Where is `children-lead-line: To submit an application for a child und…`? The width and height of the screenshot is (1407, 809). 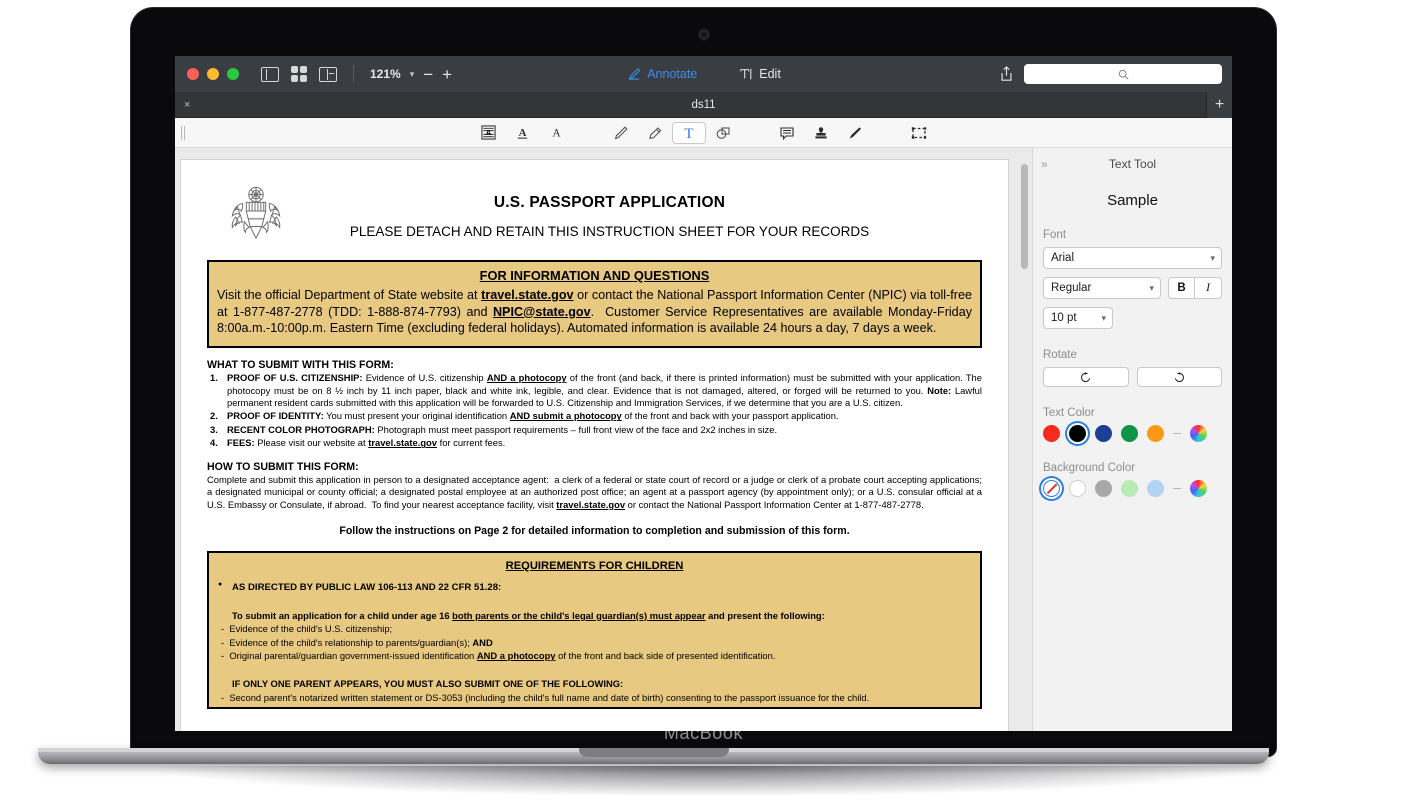
children-lead-line: To submit an application for a child und… is located at coordinates (528, 615).